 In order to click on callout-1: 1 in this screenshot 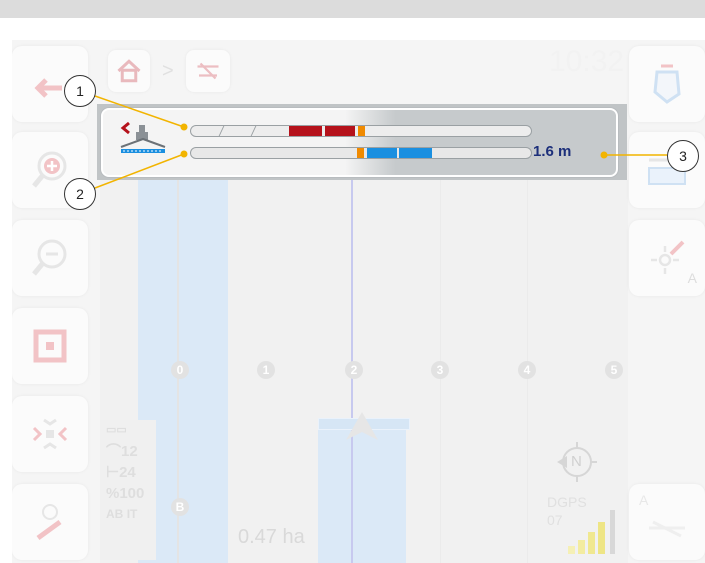, I will do `click(80, 91)`.